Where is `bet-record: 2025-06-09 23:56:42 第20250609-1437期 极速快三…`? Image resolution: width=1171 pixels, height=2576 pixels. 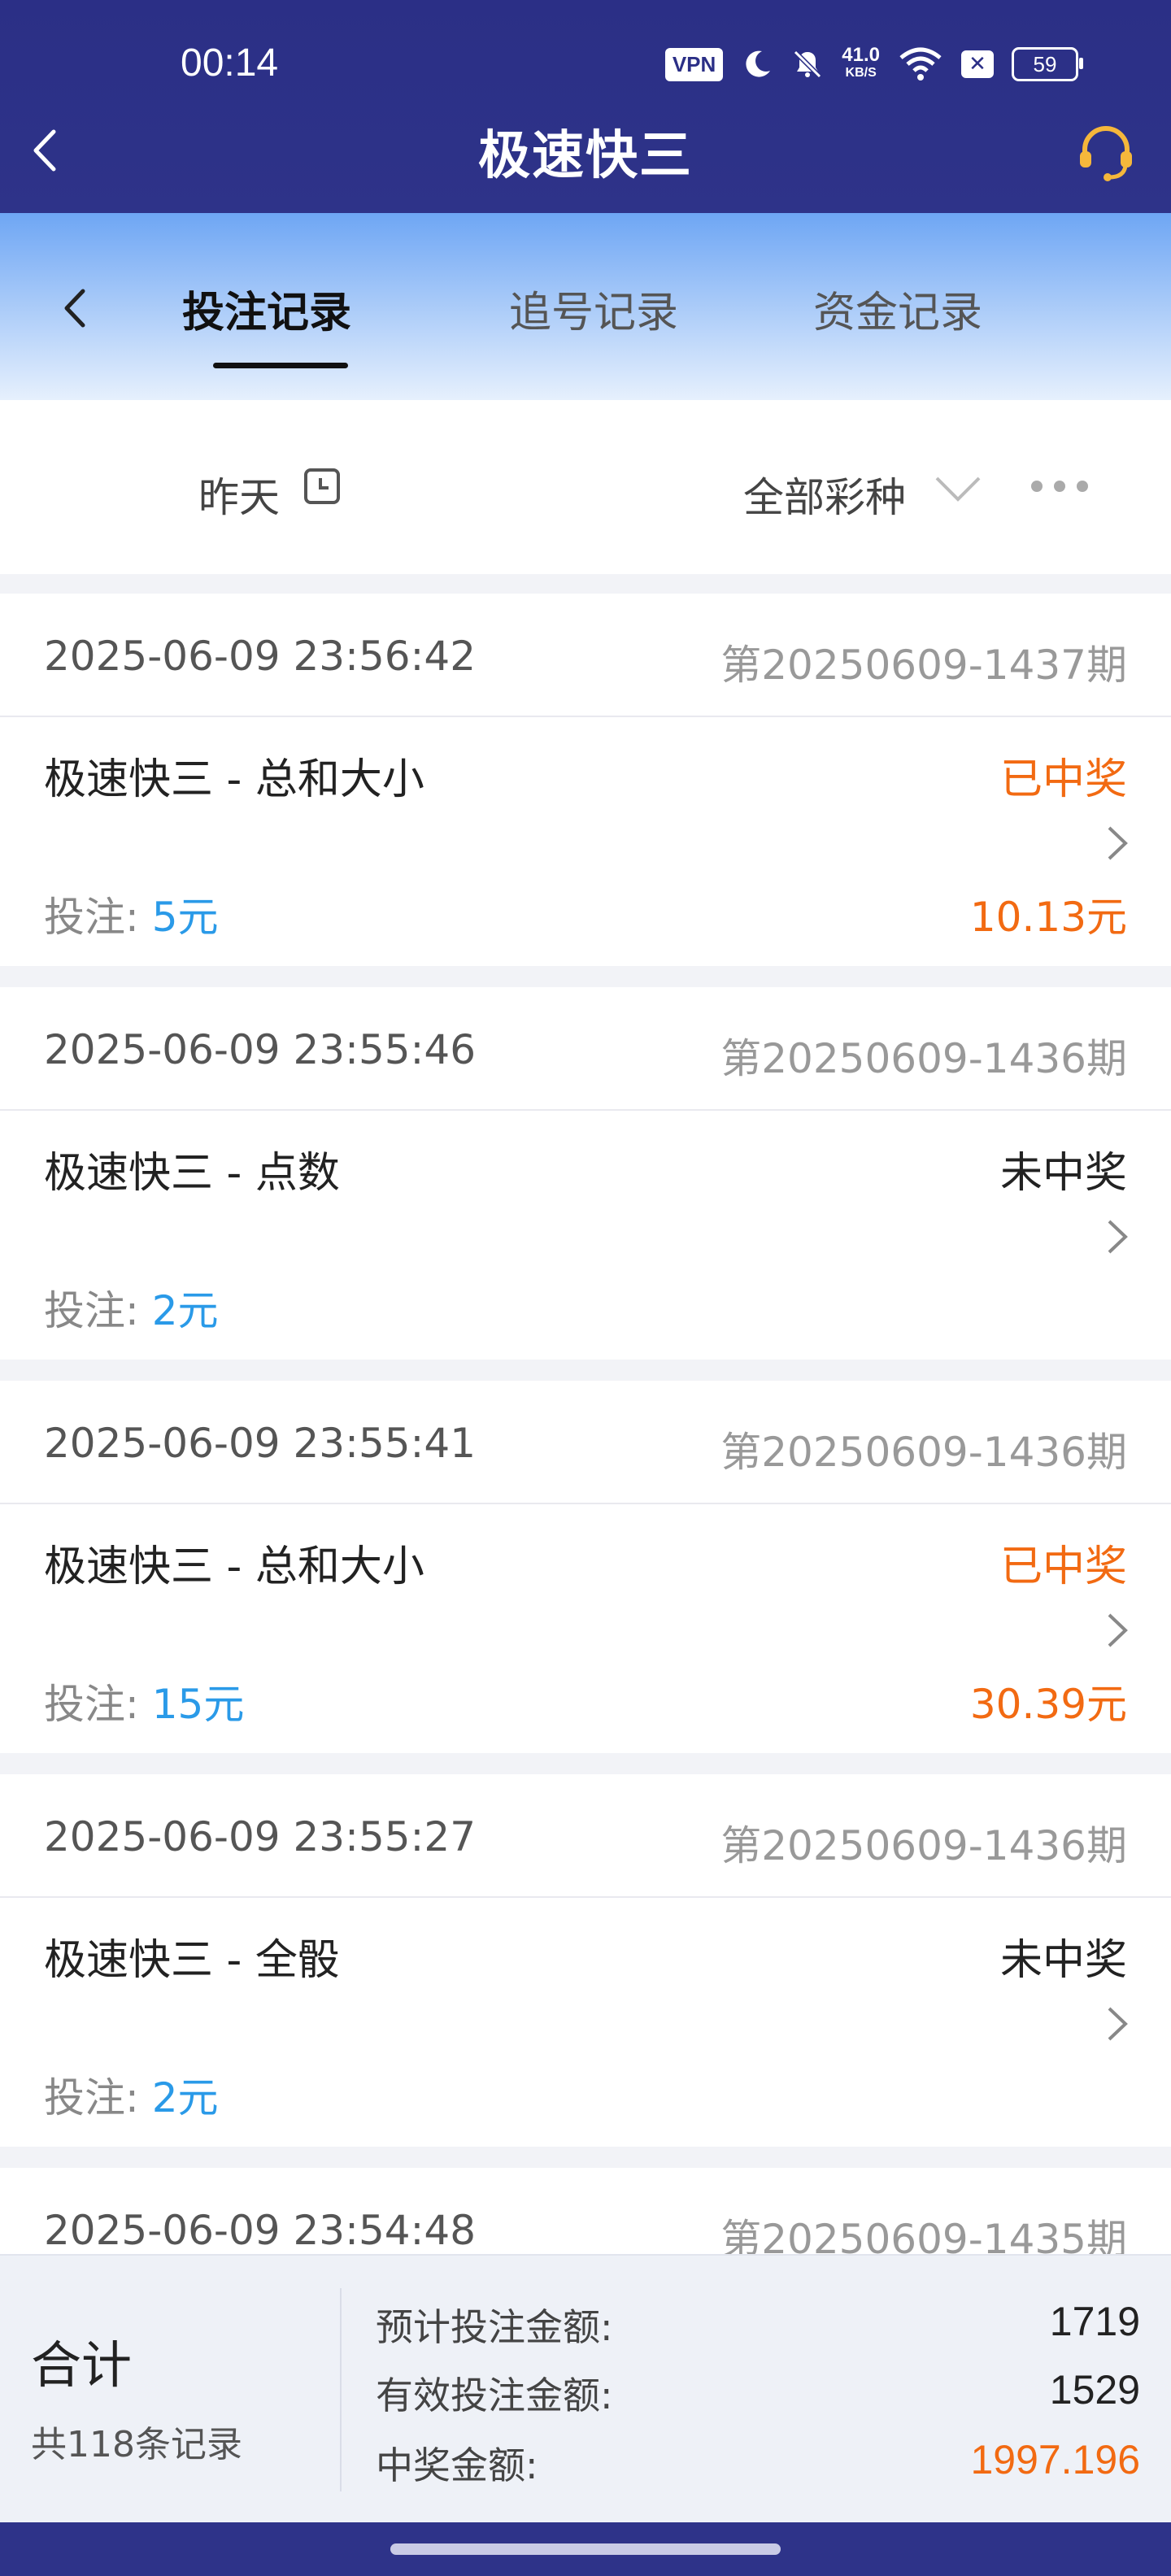 bet-record: 2025-06-09 23:56:42 第20250609-1437期 极速快三… is located at coordinates (585, 780).